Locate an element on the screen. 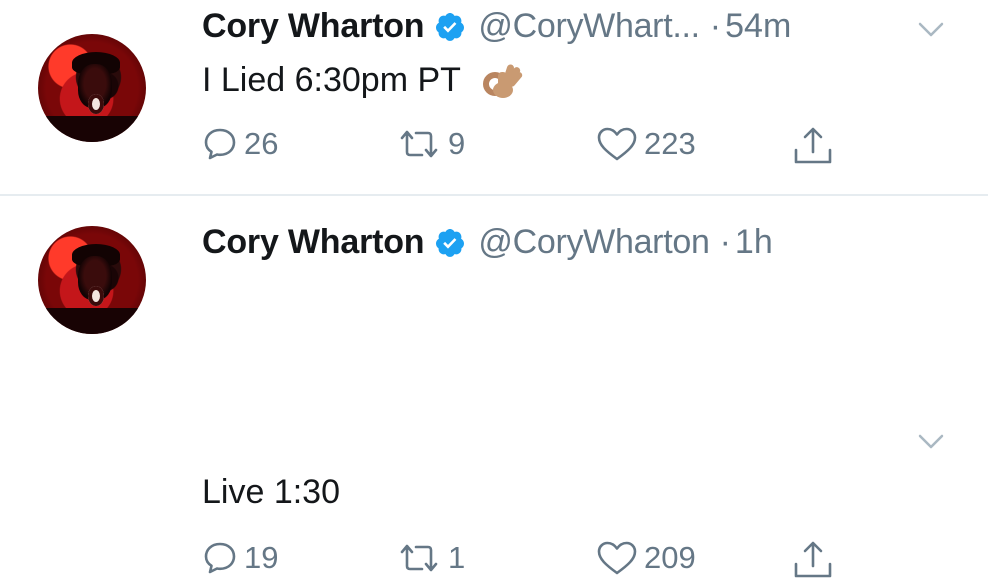  retweet-count: 9 is located at coordinates (457, 143).